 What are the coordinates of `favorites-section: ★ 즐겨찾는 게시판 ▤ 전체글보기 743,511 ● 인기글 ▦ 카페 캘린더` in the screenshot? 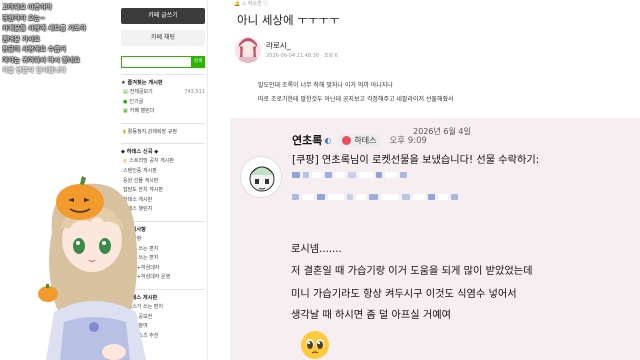 It's located at (163, 95).